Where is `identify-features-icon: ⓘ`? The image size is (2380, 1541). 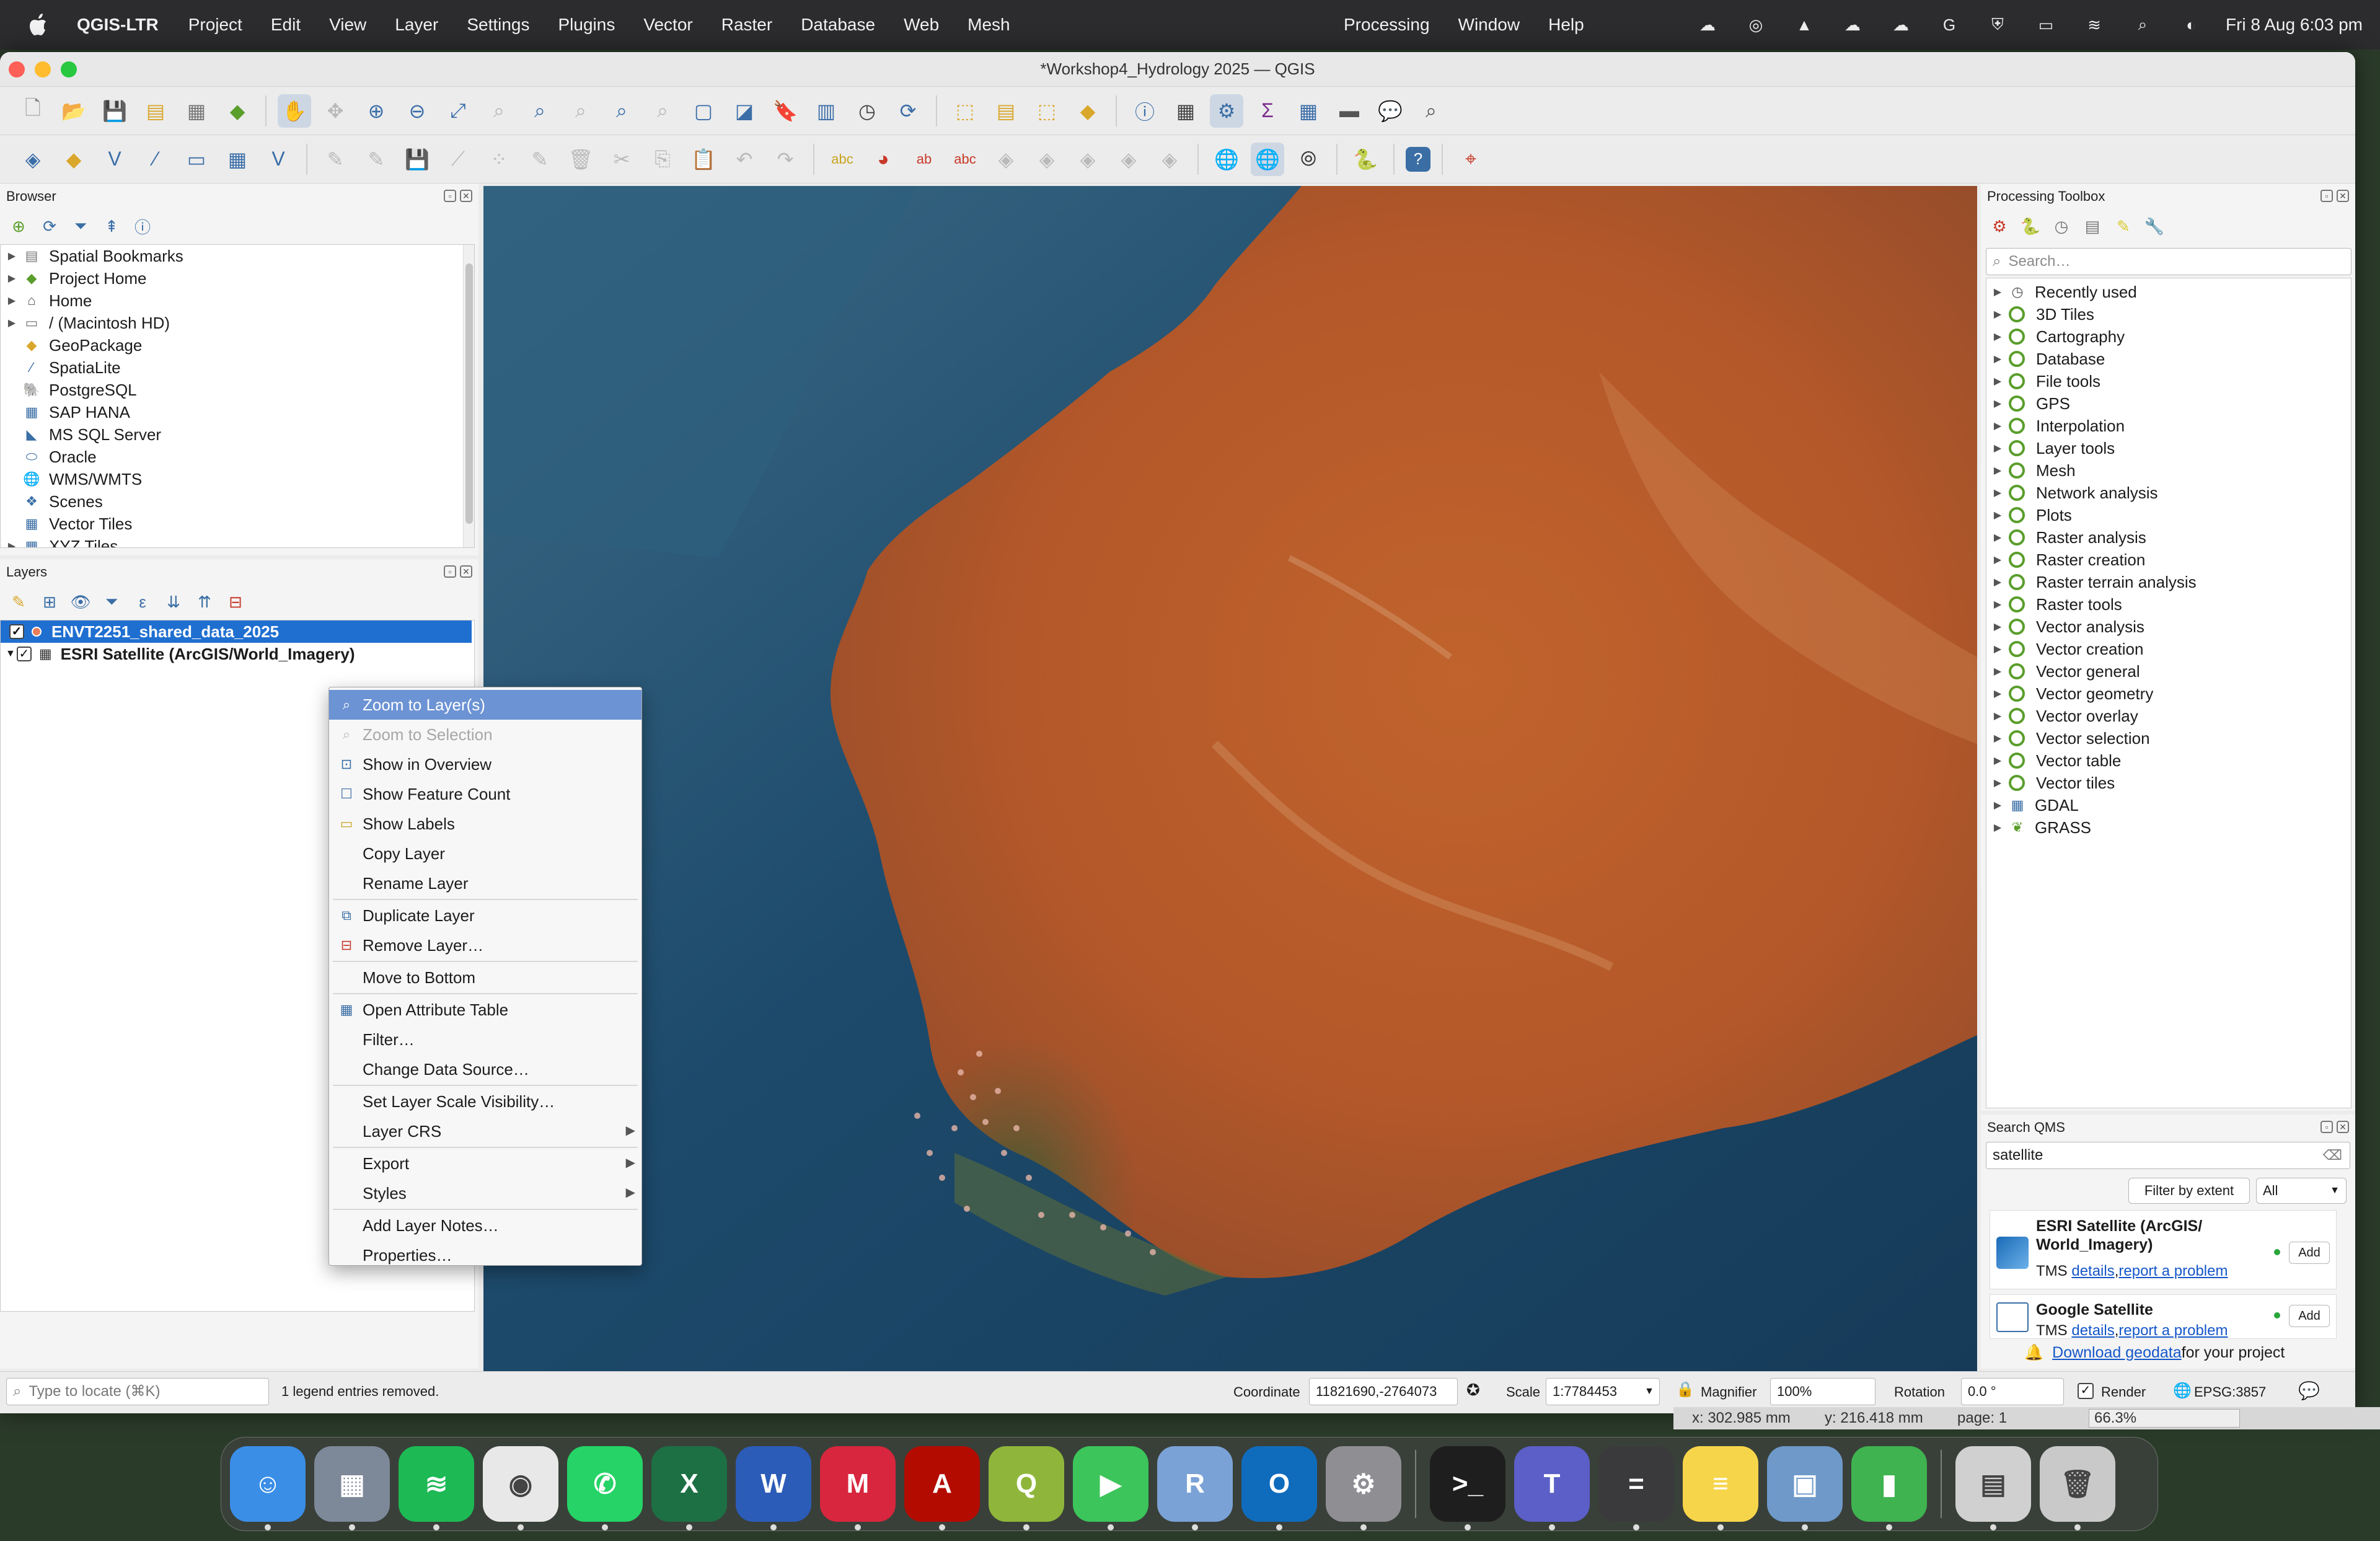
identify-features-icon: ⓘ is located at coordinates (1144, 111).